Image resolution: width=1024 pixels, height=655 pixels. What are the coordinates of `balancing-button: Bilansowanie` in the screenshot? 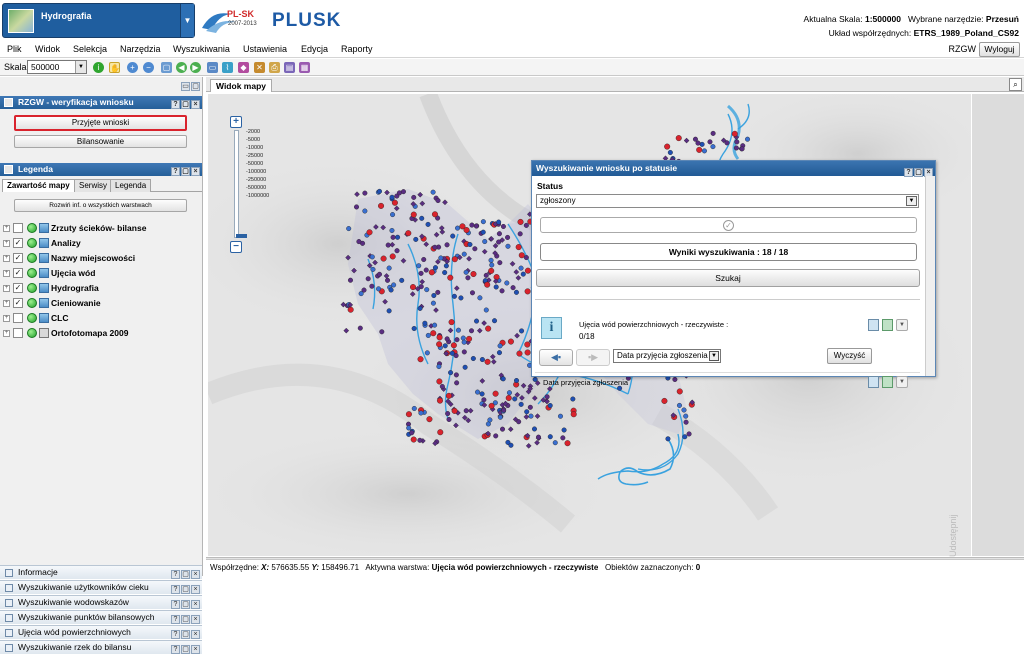 It's located at (100, 141).